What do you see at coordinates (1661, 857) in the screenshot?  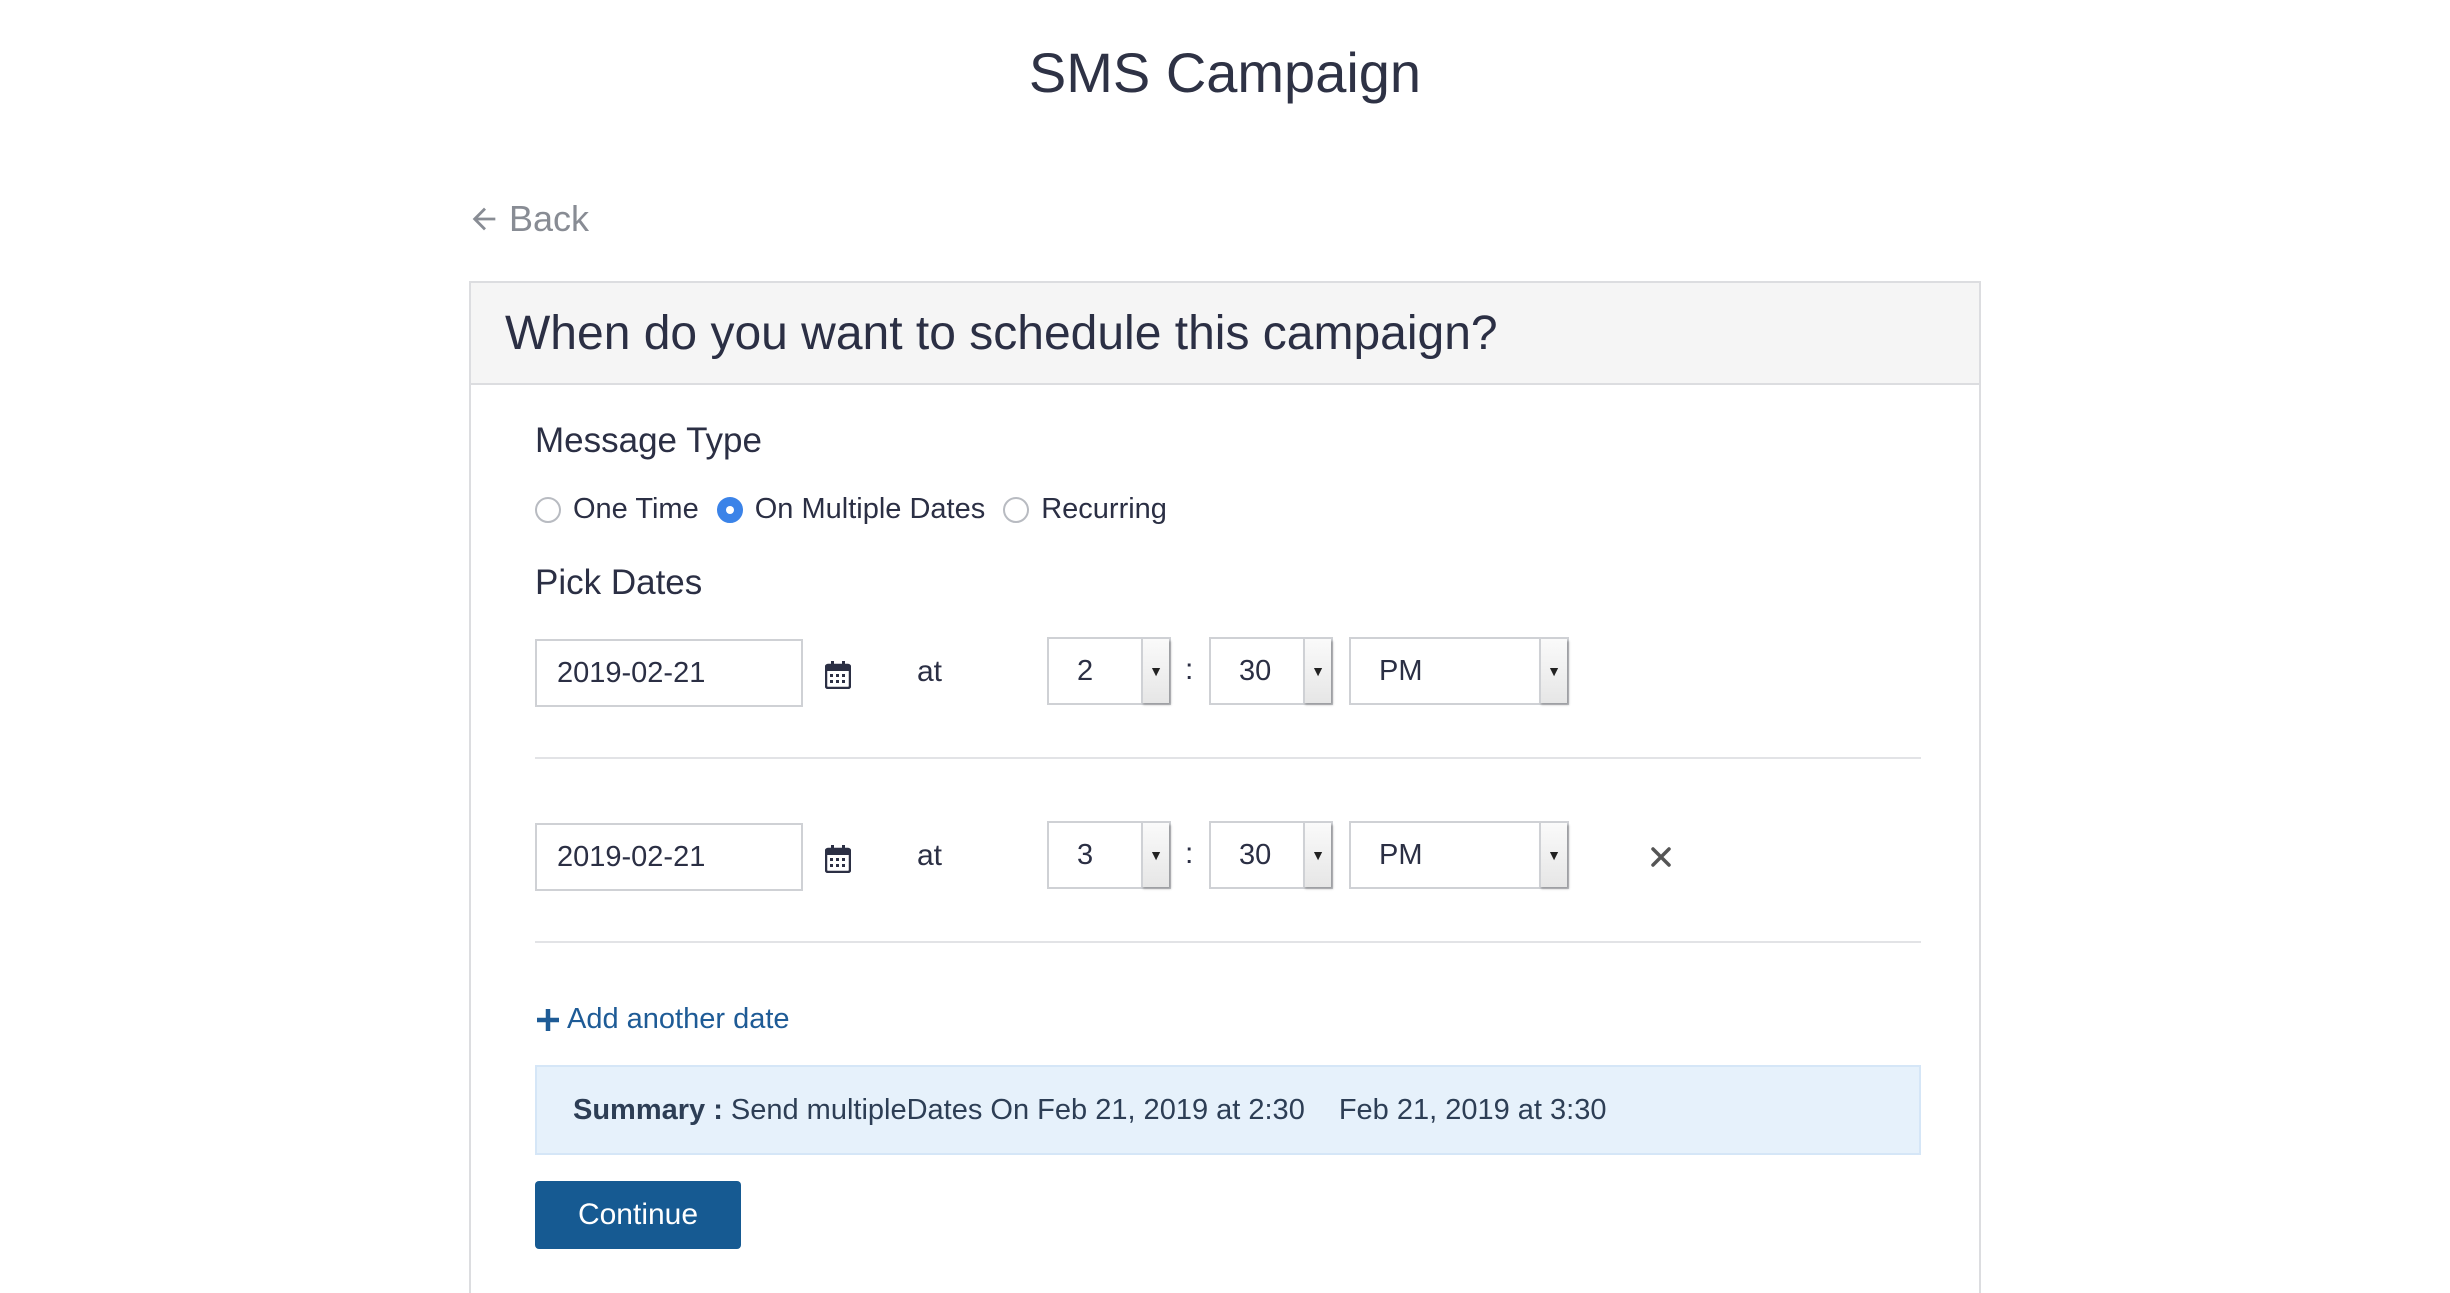 I see `close-icon` at bounding box center [1661, 857].